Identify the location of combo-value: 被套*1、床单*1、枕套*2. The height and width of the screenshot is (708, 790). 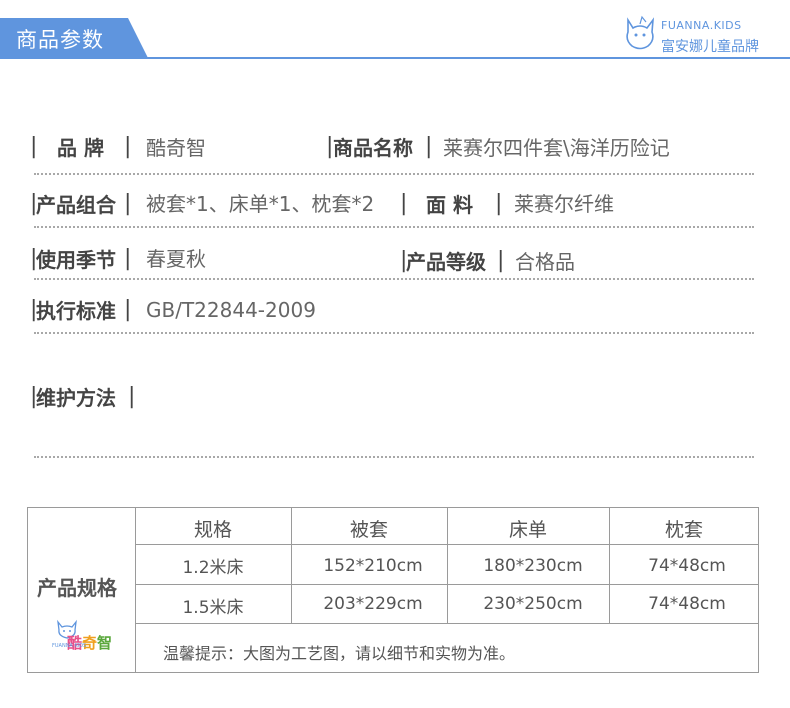
(260, 204).